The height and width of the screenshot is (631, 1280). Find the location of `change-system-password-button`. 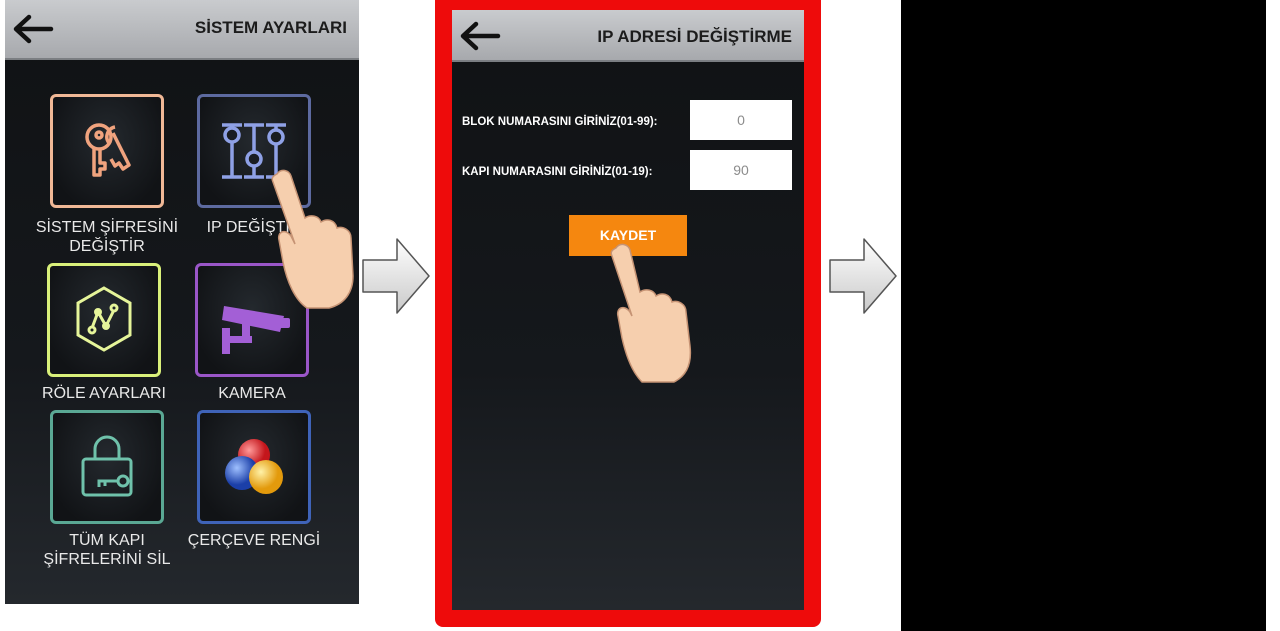

change-system-password-button is located at coordinates (107, 151).